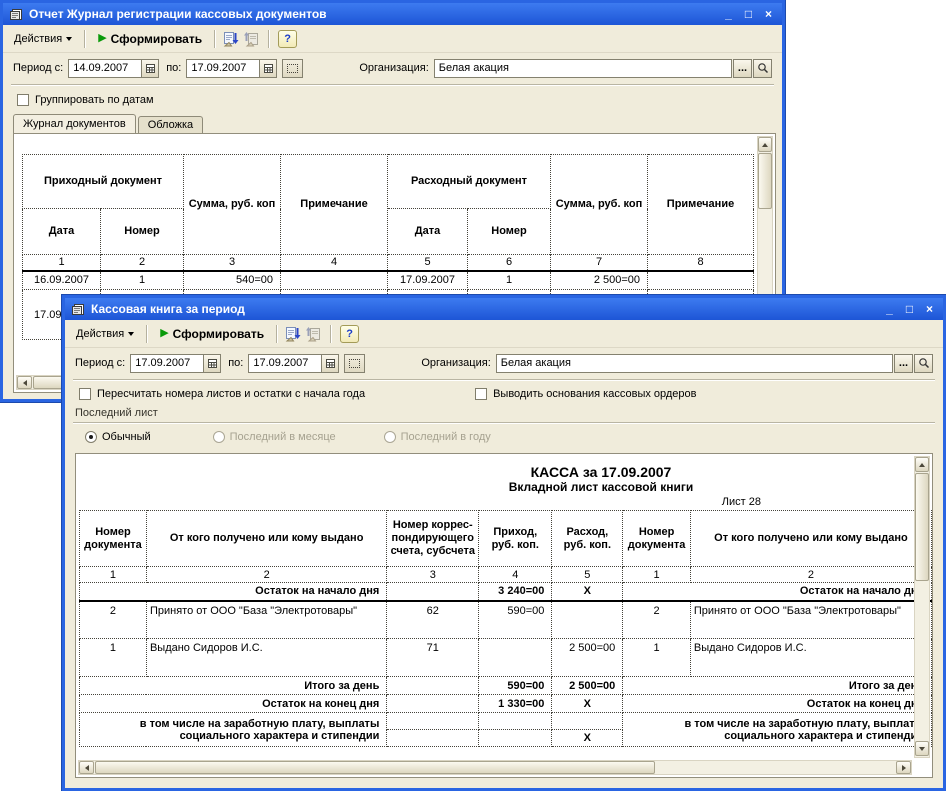 This screenshot has height=791, width=946. I want to click on radio-normal-label: Обычный, so click(126, 437).